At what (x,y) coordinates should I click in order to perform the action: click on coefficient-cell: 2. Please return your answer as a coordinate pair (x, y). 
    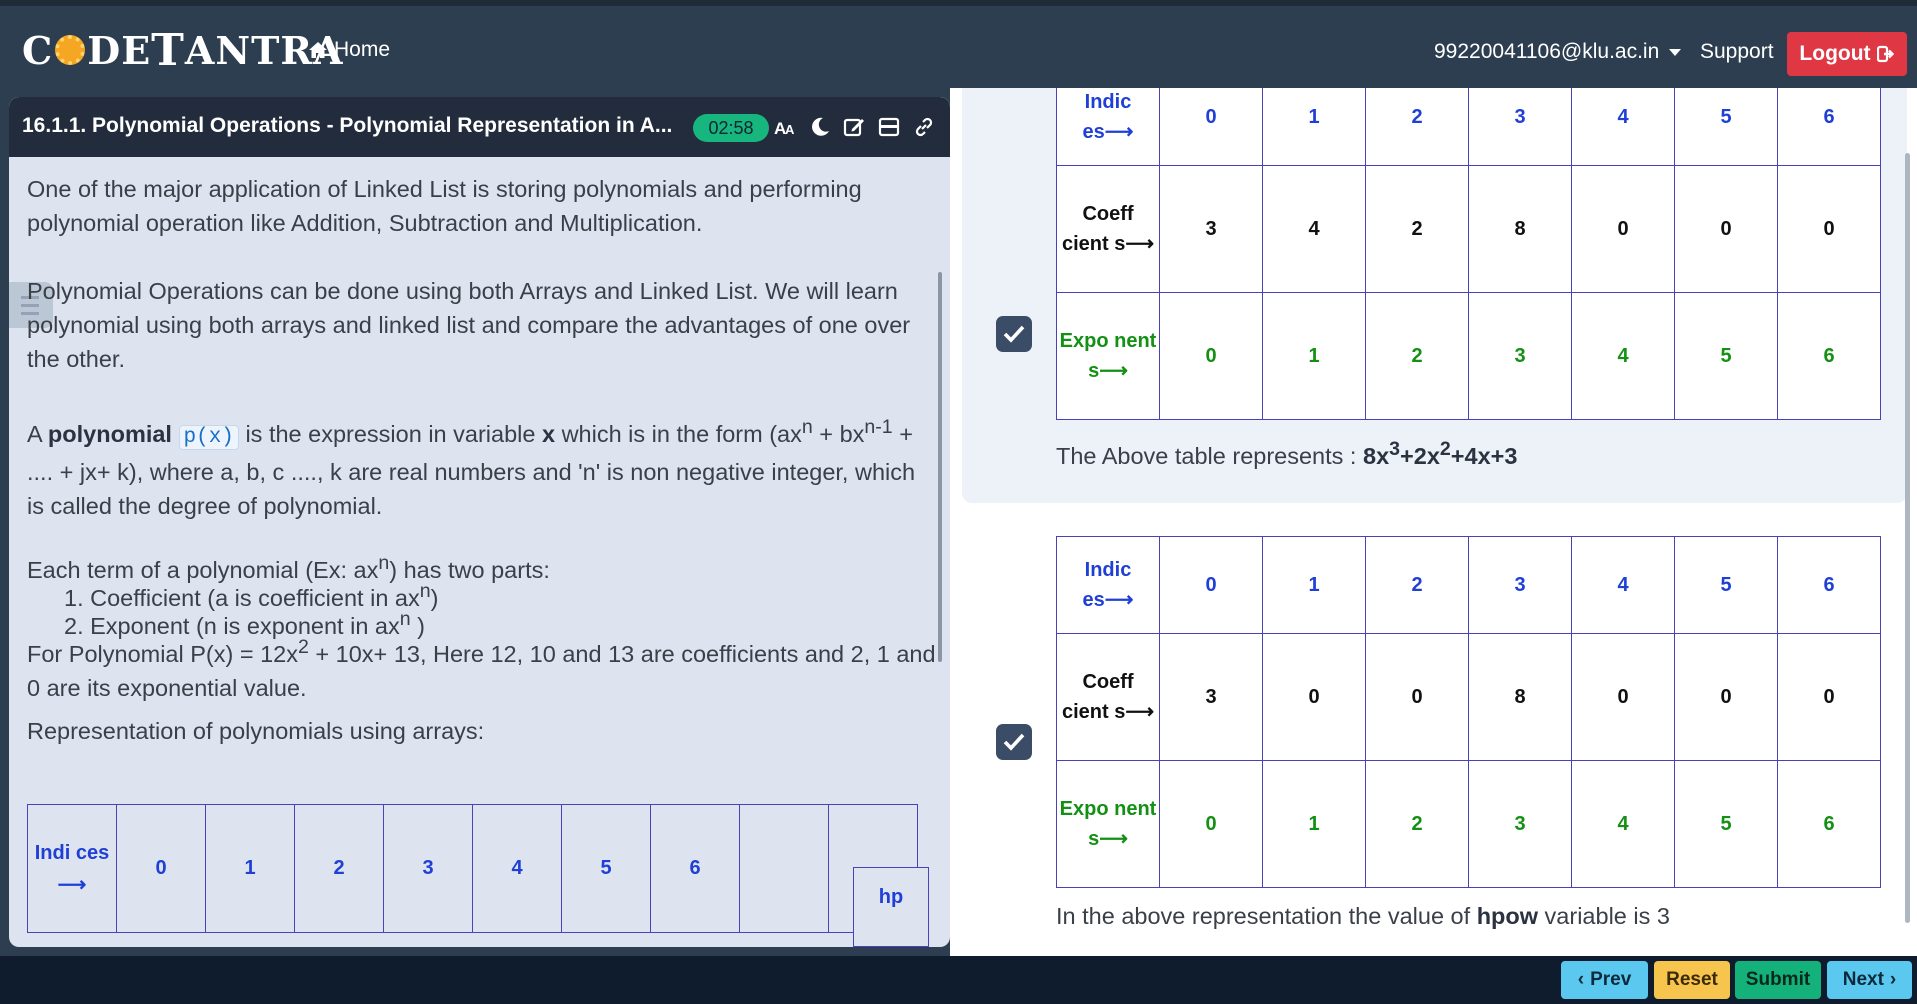
    Looking at the image, I should click on (1417, 229).